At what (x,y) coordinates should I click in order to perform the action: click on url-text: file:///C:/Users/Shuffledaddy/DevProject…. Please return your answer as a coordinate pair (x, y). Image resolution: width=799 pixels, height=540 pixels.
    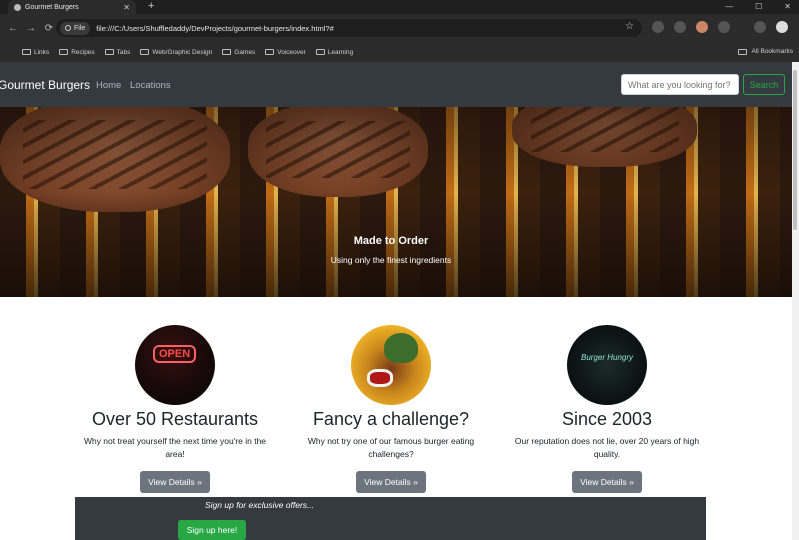
    Looking at the image, I should click on (214, 28).